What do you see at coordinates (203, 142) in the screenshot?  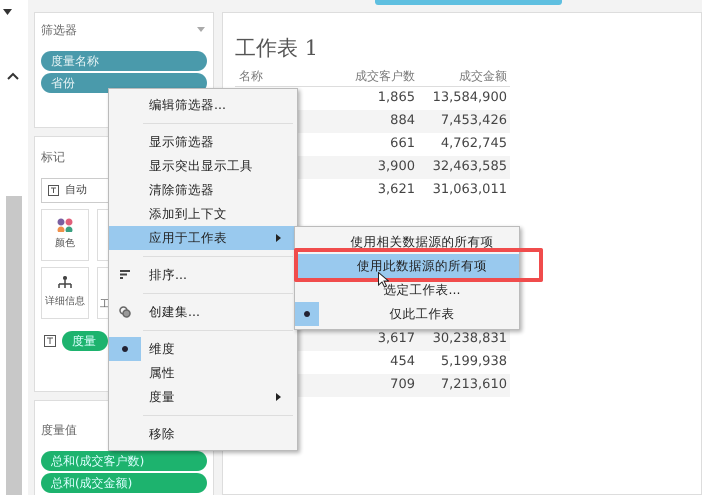 I see `menu-item: 显示筛选器` at bounding box center [203, 142].